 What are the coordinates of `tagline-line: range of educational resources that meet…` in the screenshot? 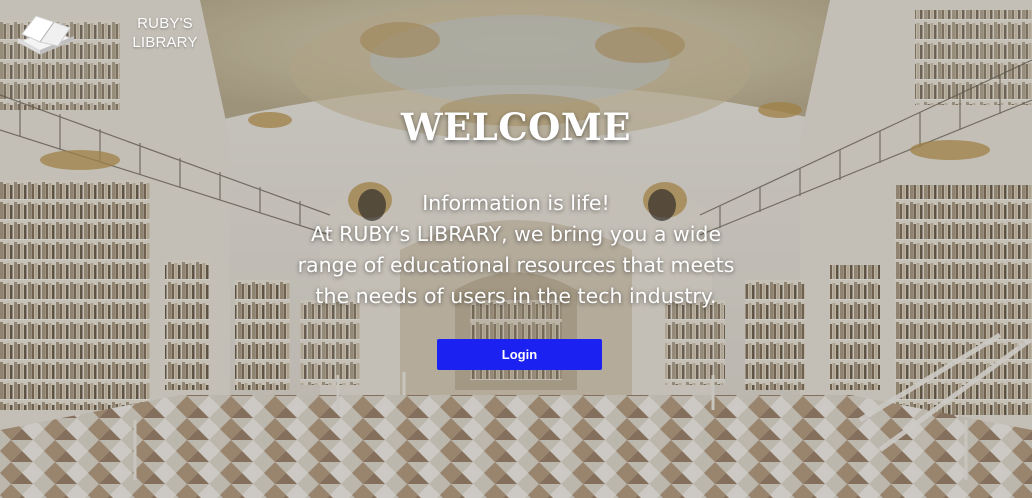 It's located at (516, 265).